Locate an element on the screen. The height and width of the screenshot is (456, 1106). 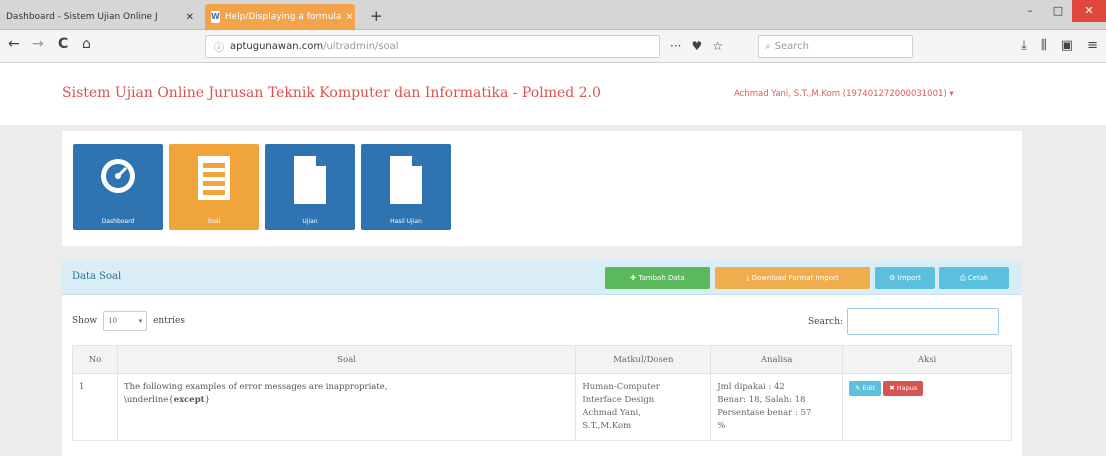
sidebar-icon: ▣ is located at coordinates (1067, 45).